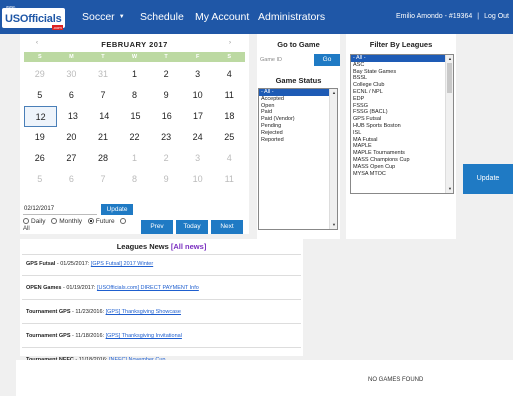  What do you see at coordinates (291, 17) in the screenshot?
I see `nav-administrators: Administrators` at bounding box center [291, 17].